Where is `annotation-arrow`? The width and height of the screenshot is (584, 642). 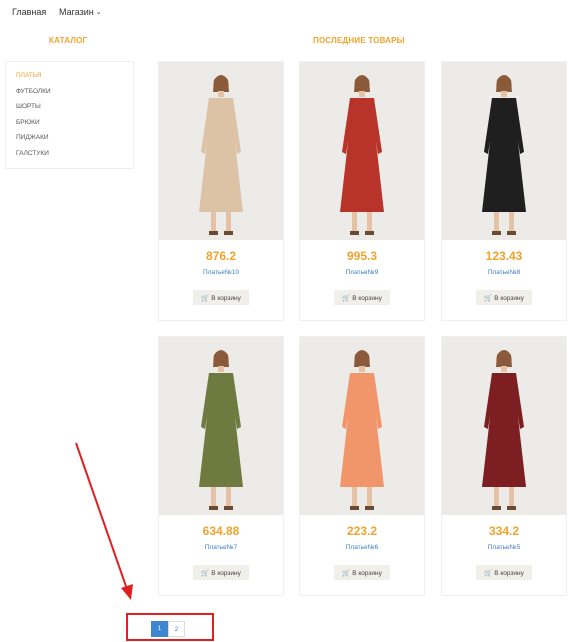
annotation-arrow is located at coordinates (104, 521).